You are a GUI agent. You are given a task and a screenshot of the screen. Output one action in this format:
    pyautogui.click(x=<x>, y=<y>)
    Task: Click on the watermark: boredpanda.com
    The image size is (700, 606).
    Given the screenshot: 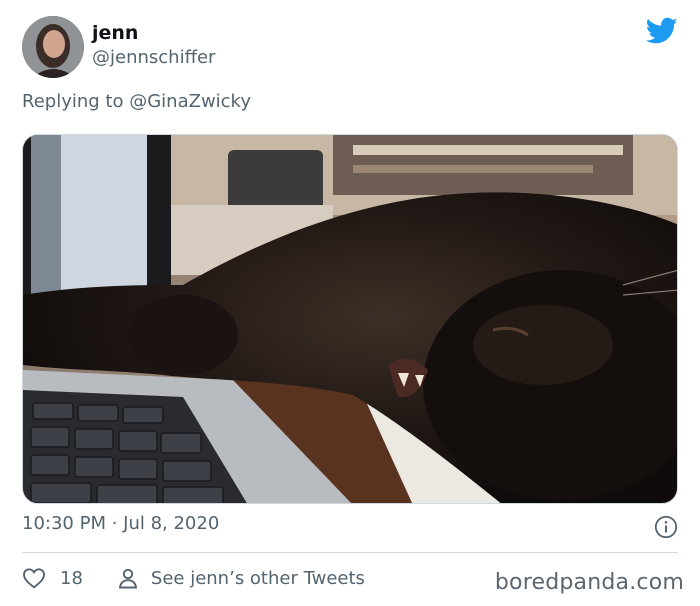 What is the action you would take?
    pyautogui.click(x=589, y=582)
    